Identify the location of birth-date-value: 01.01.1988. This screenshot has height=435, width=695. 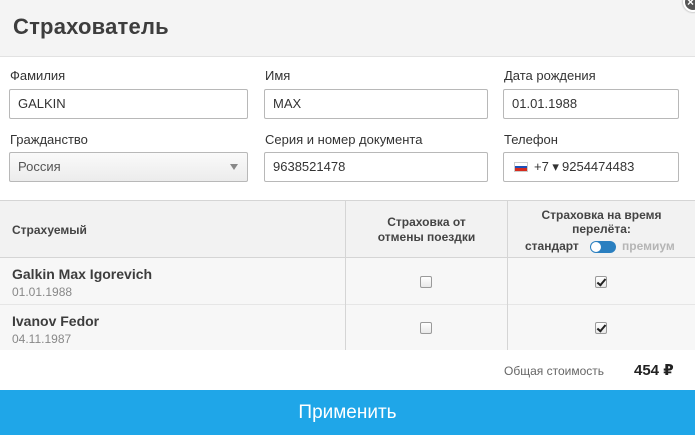
(545, 103).